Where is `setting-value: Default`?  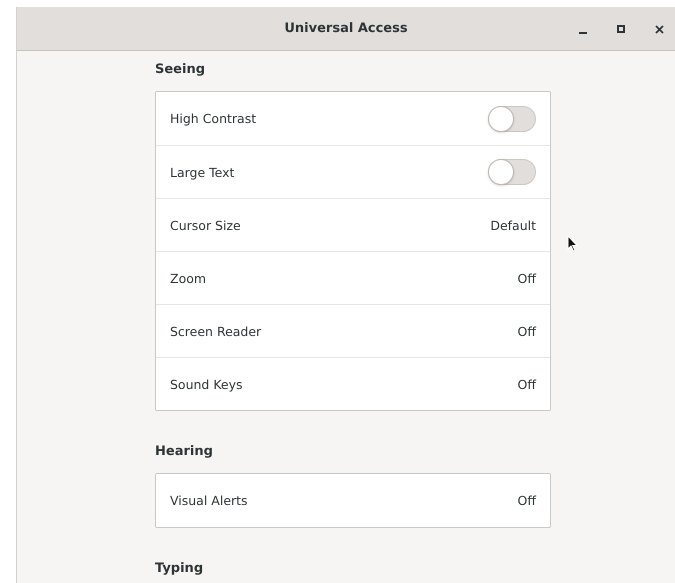
setting-value: Default is located at coordinates (513, 225).